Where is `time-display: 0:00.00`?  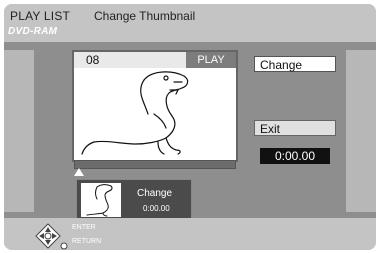 time-display: 0:00.00 is located at coordinates (295, 156).